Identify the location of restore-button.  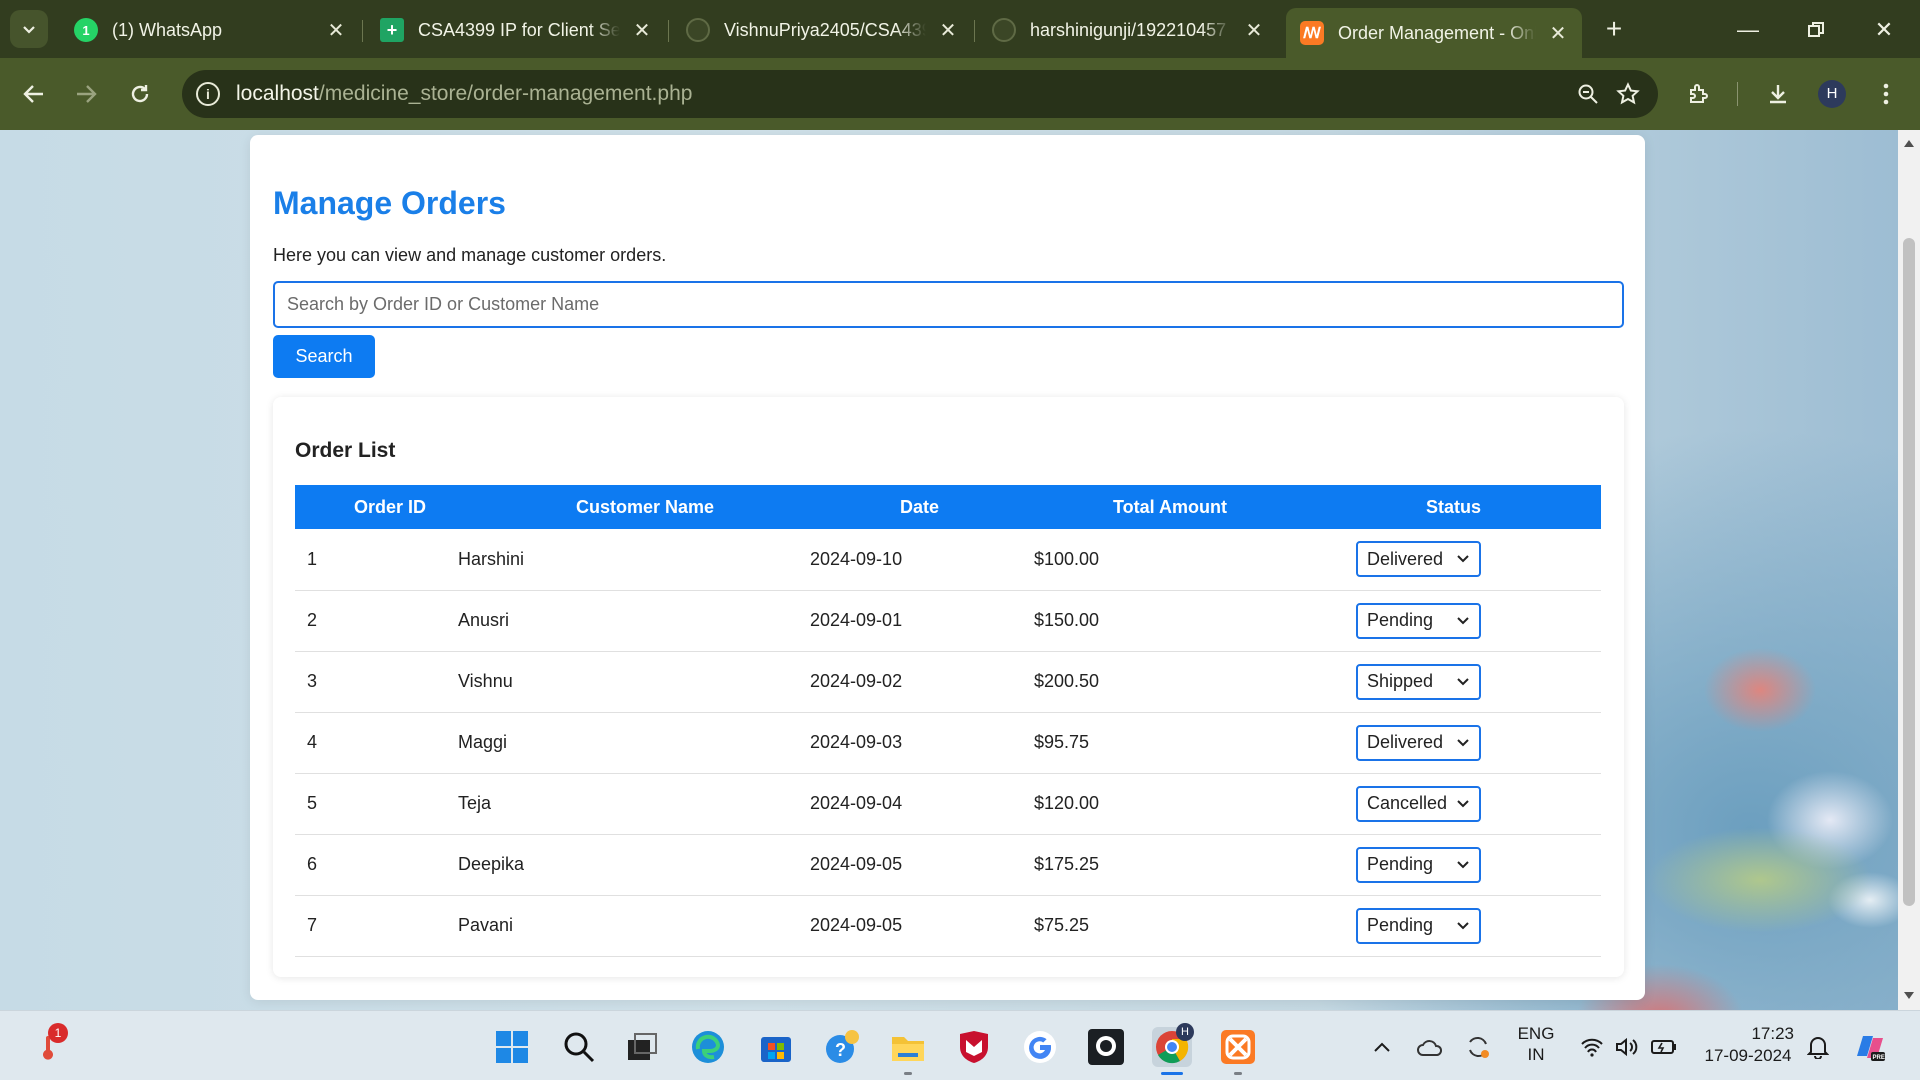
(1816, 30).